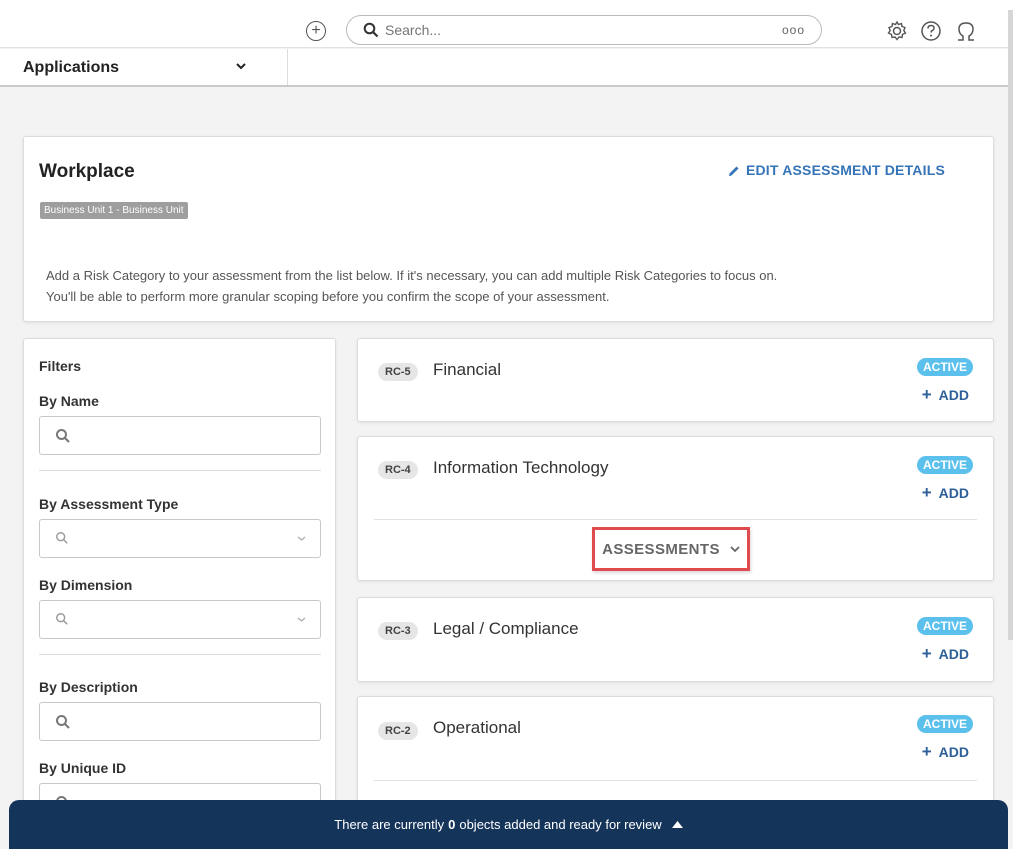 This screenshot has width=1013, height=849. Describe the element at coordinates (71, 67) in the screenshot. I see `applications-label: Applications` at that location.